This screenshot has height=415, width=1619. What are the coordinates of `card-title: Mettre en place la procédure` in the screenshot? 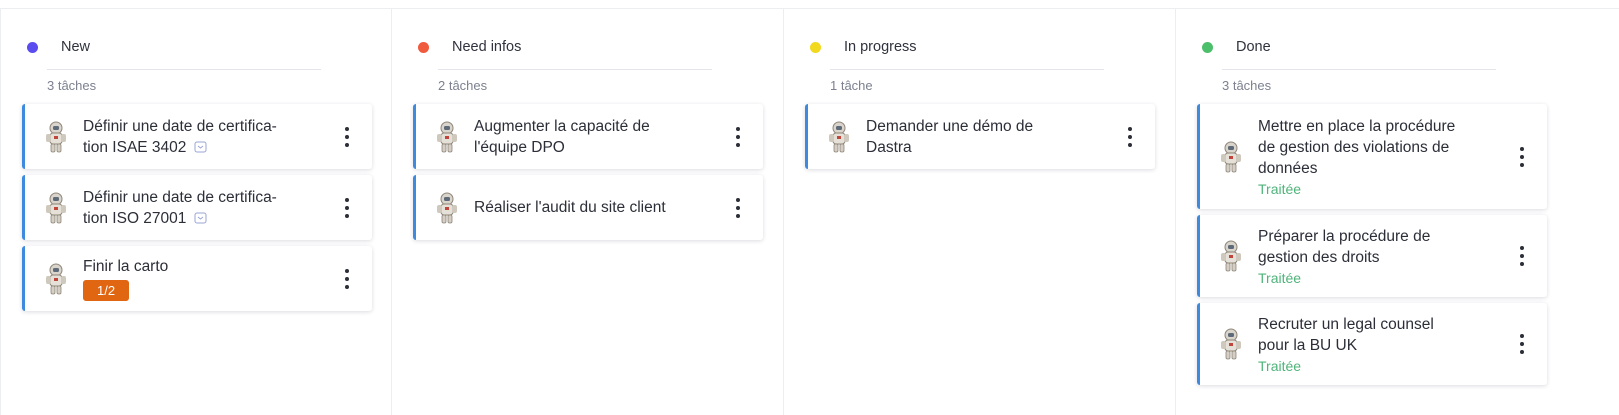 It's located at (1357, 126).